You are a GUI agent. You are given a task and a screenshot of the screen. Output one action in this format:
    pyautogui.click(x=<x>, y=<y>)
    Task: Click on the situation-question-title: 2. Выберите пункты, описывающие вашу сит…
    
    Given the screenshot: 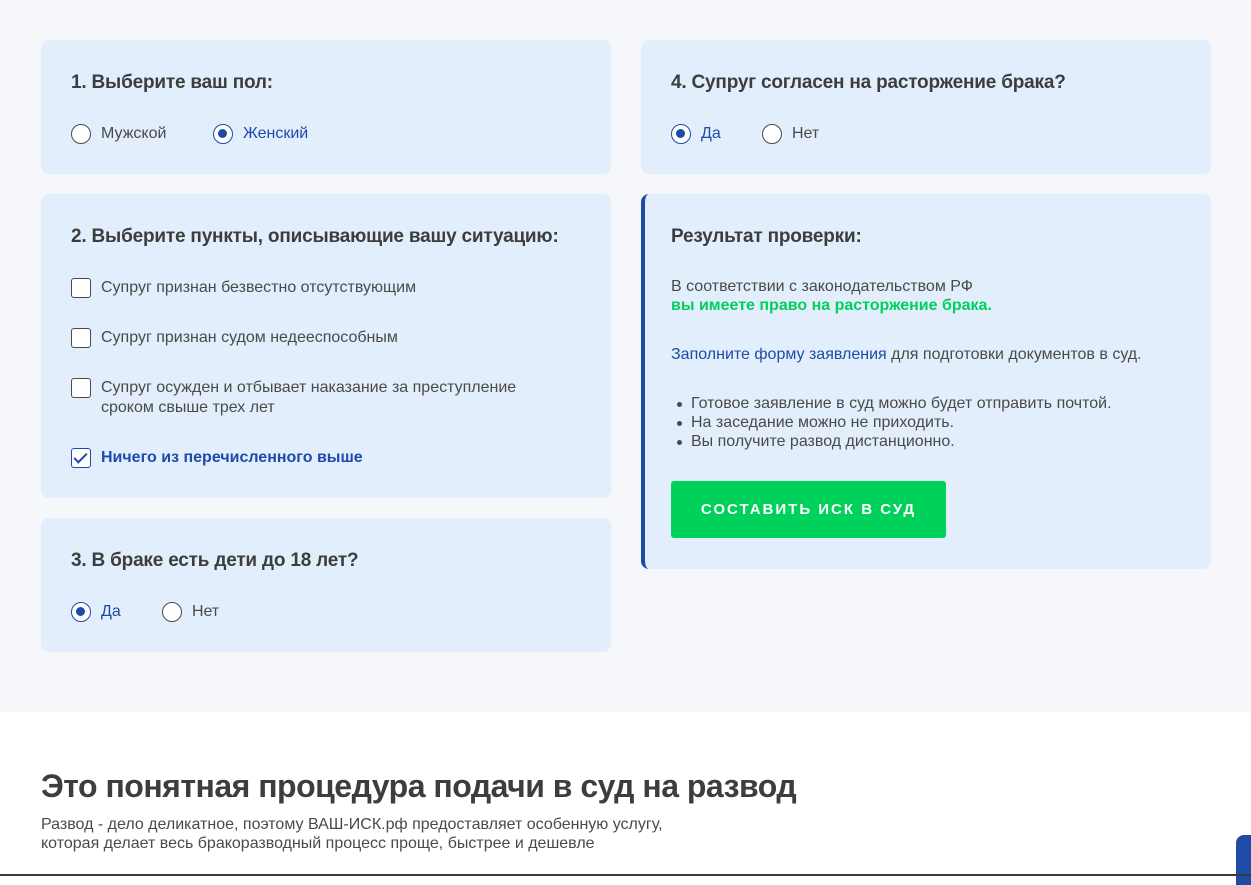 What is the action you would take?
    pyautogui.click(x=315, y=236)
    